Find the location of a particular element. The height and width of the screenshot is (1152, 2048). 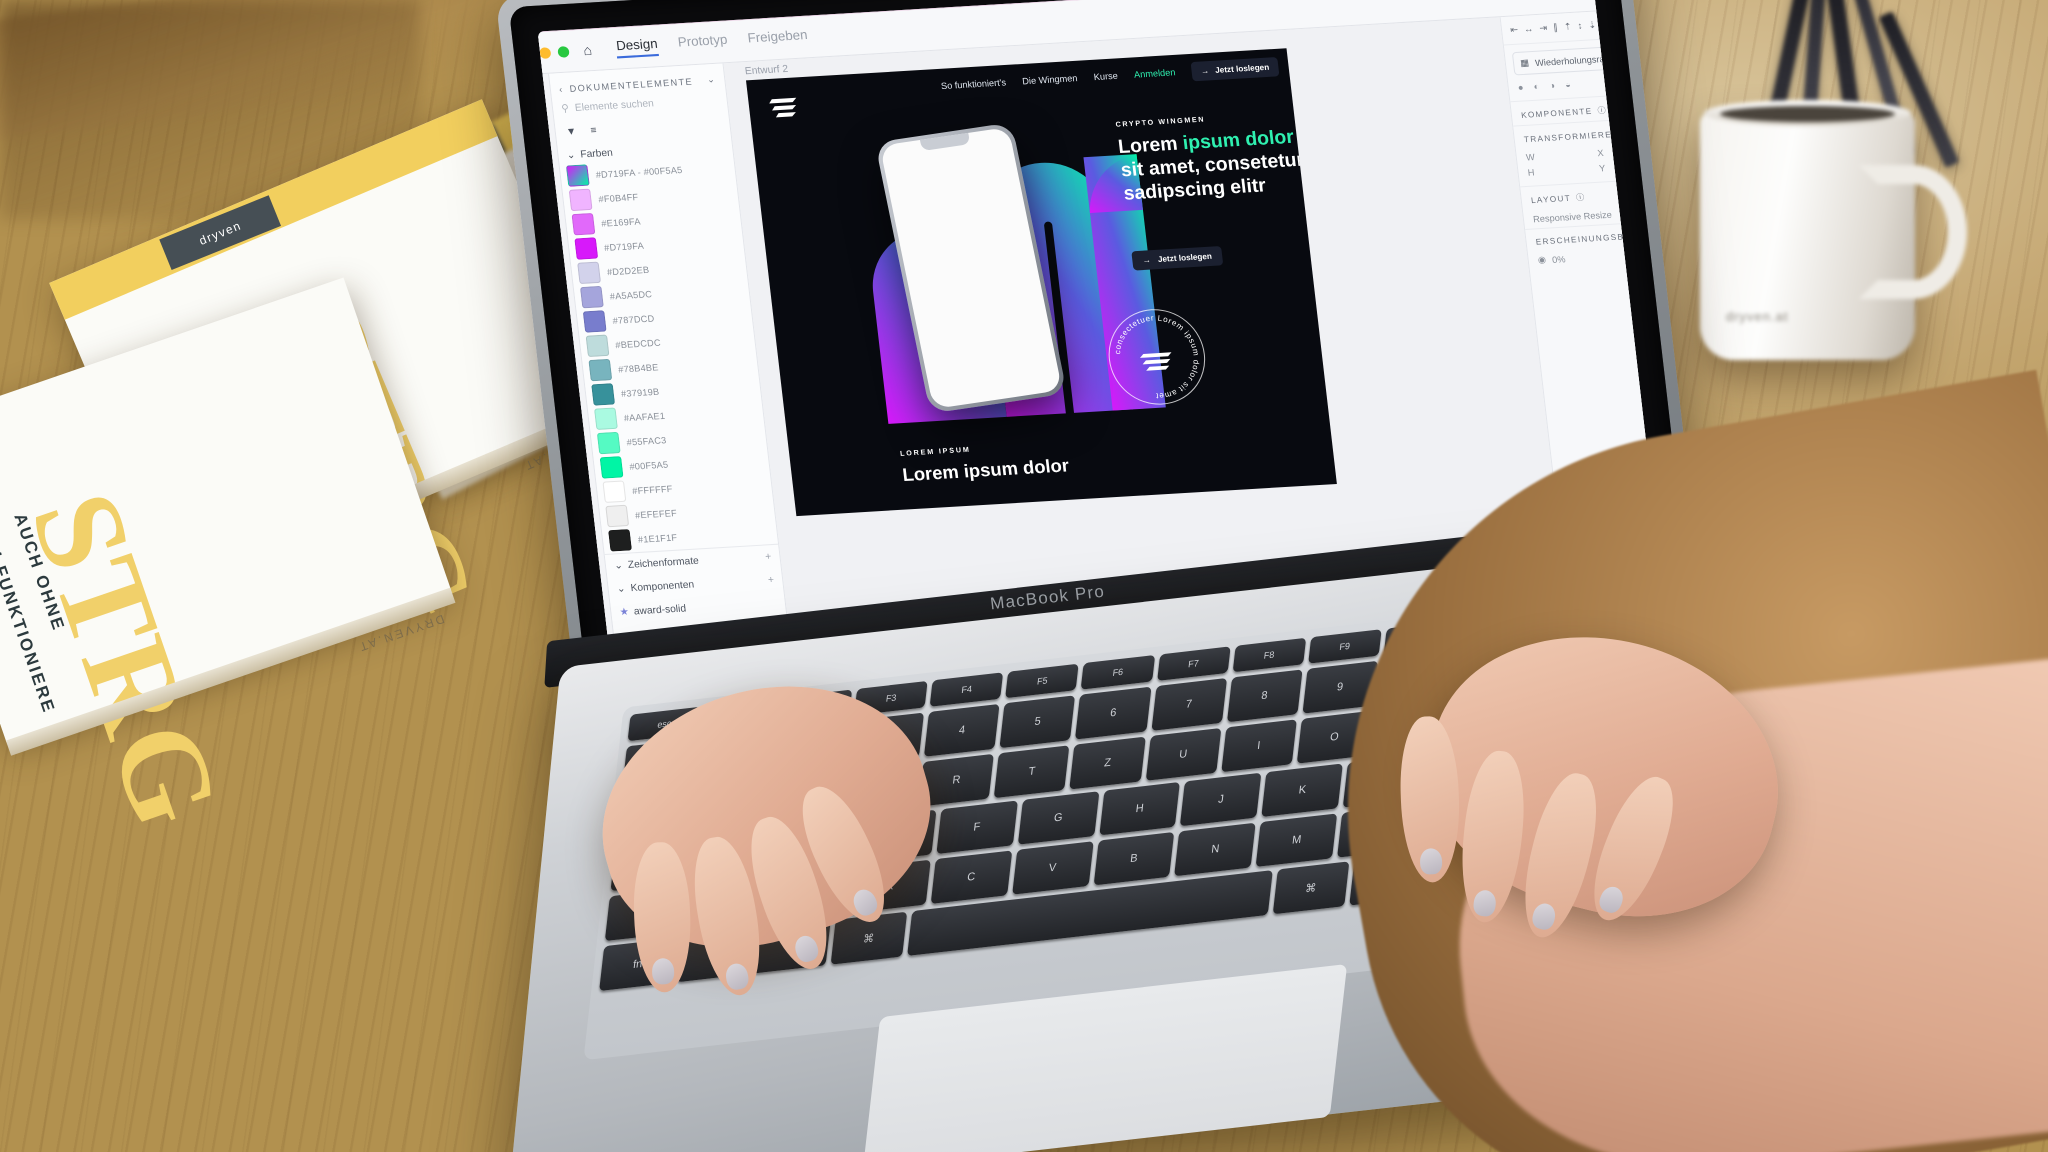

align-bottom-icon: ⇣ is located at coordinates (1592, 26).